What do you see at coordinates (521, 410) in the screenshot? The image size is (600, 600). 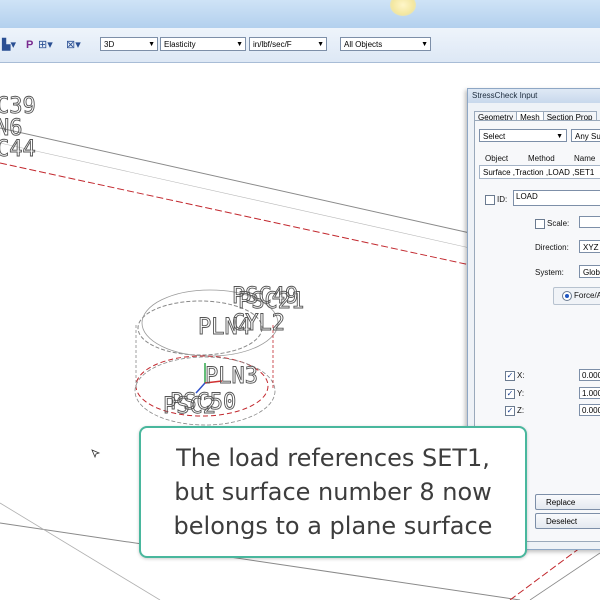 I see `z-label: Z:` at bounding box center [521, 410].